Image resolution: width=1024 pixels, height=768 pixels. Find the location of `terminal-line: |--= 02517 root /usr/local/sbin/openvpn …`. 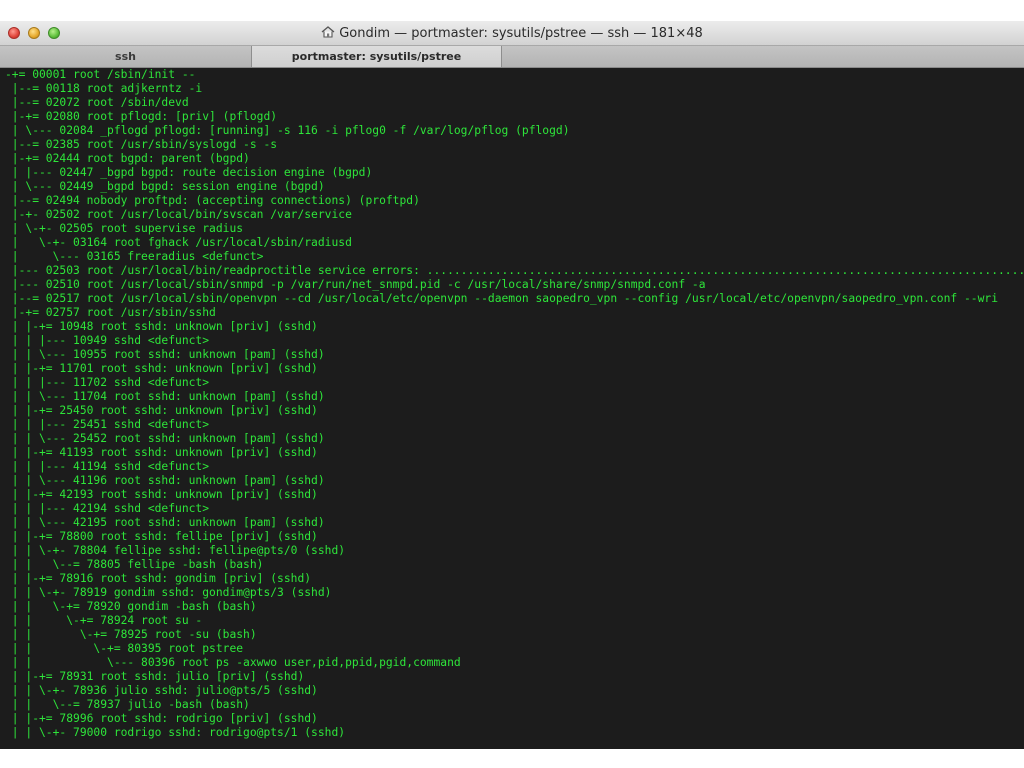

terminal-line: |--= 02517 root /usr/local/sbin/openvpn … is located at coordinates (501, 298).